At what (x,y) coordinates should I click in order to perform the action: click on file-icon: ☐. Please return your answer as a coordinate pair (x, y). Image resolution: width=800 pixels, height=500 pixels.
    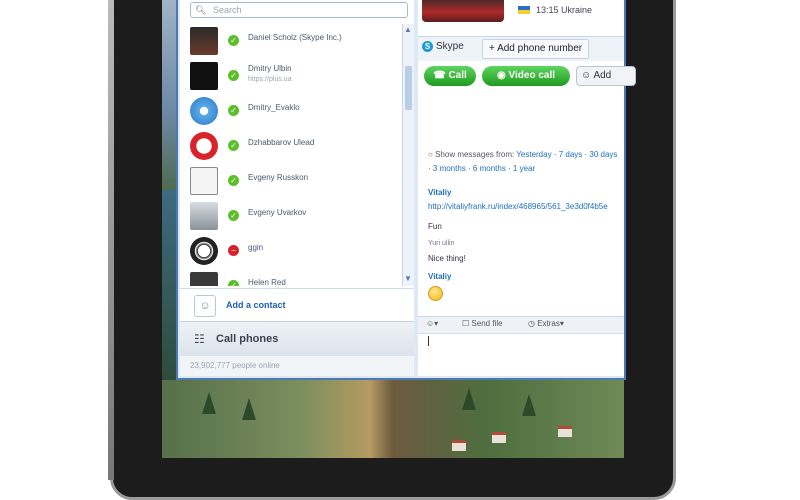
    Looking at the image, I should click on (467, 323).